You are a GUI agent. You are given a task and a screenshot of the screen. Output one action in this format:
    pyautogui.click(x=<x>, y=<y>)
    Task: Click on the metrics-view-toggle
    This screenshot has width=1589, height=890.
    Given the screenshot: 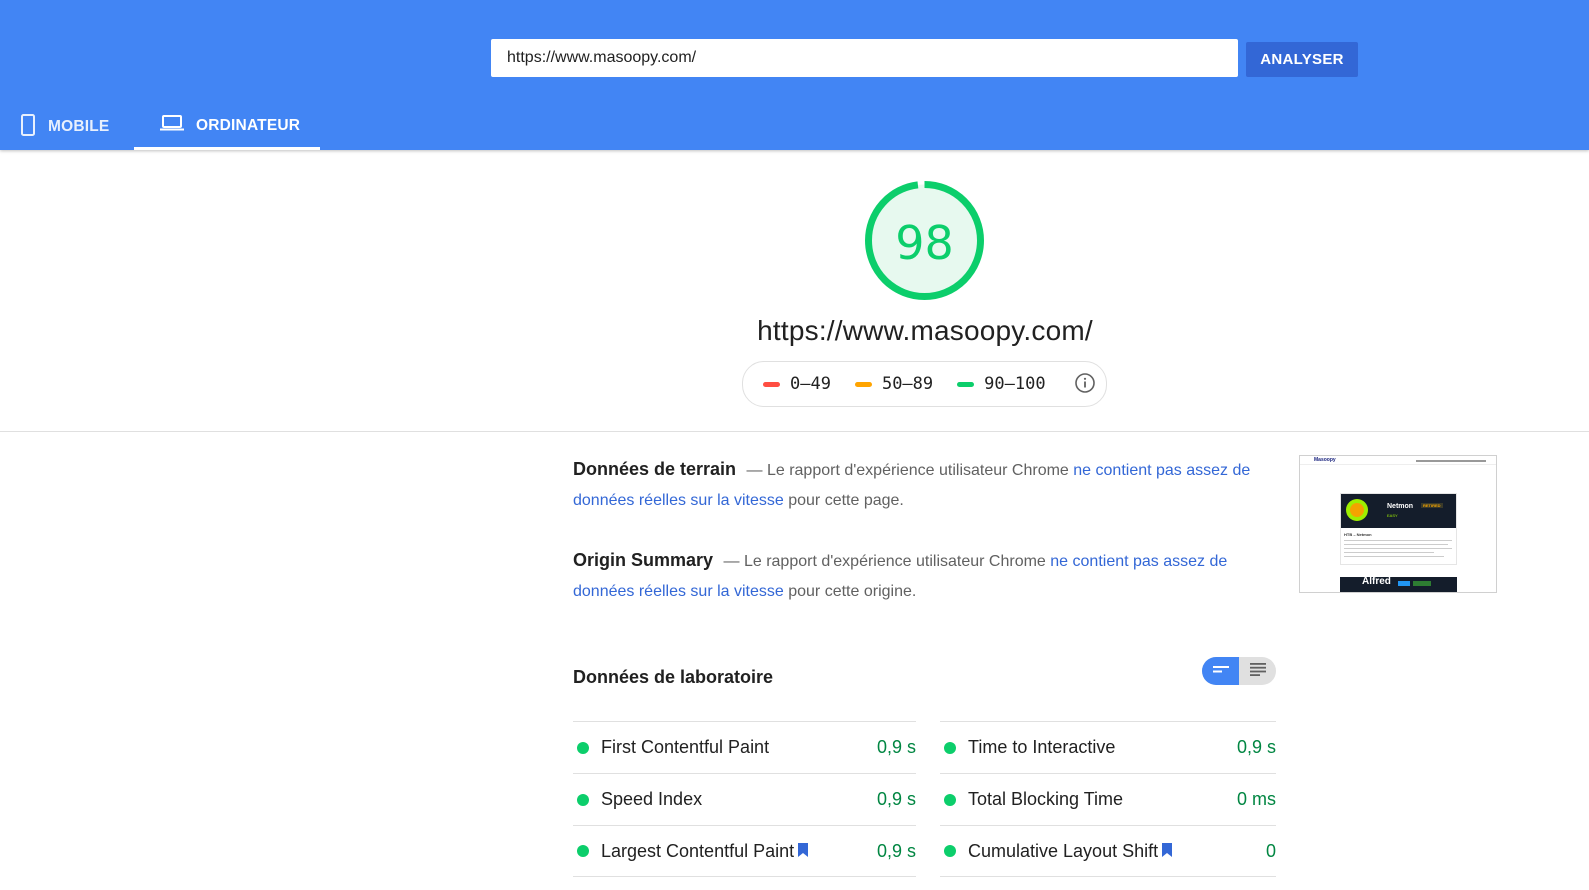 What is the action you would take?
    pyautogui.click(x=1239, y=671)
    